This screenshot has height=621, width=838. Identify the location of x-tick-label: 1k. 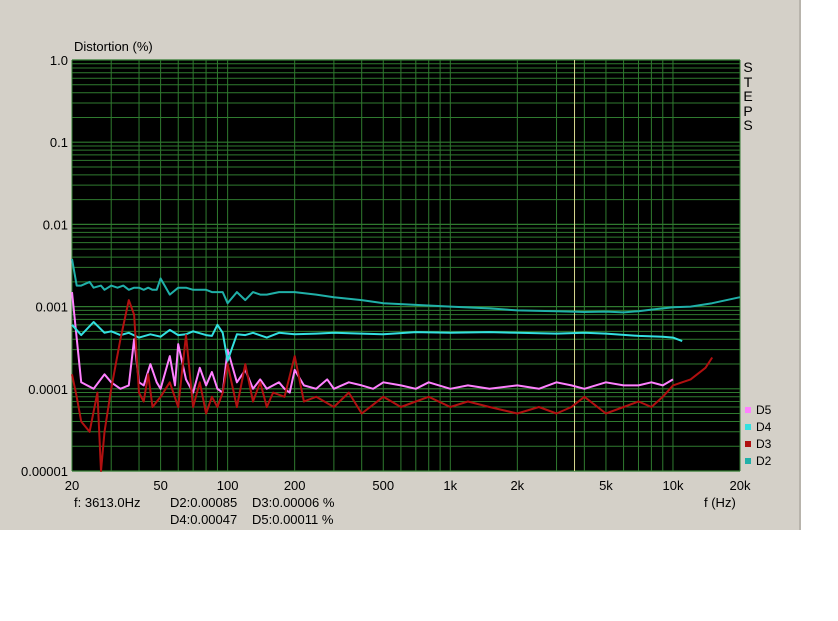
(450, 485).